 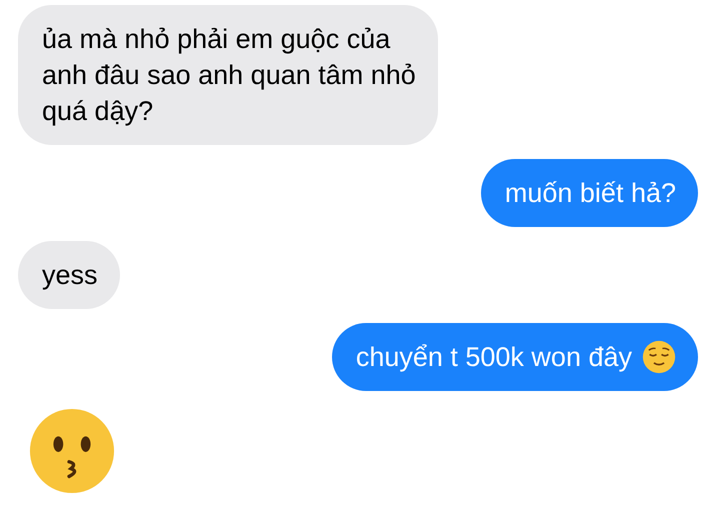 What do you see at coordinates (229, 75) in the screenshot?
I see `message-text: ủa mà nhỏ phải em guộc của anh đâu sao anh quan tâm nhỏ quá dậy?` at bounding box center [229, 75].